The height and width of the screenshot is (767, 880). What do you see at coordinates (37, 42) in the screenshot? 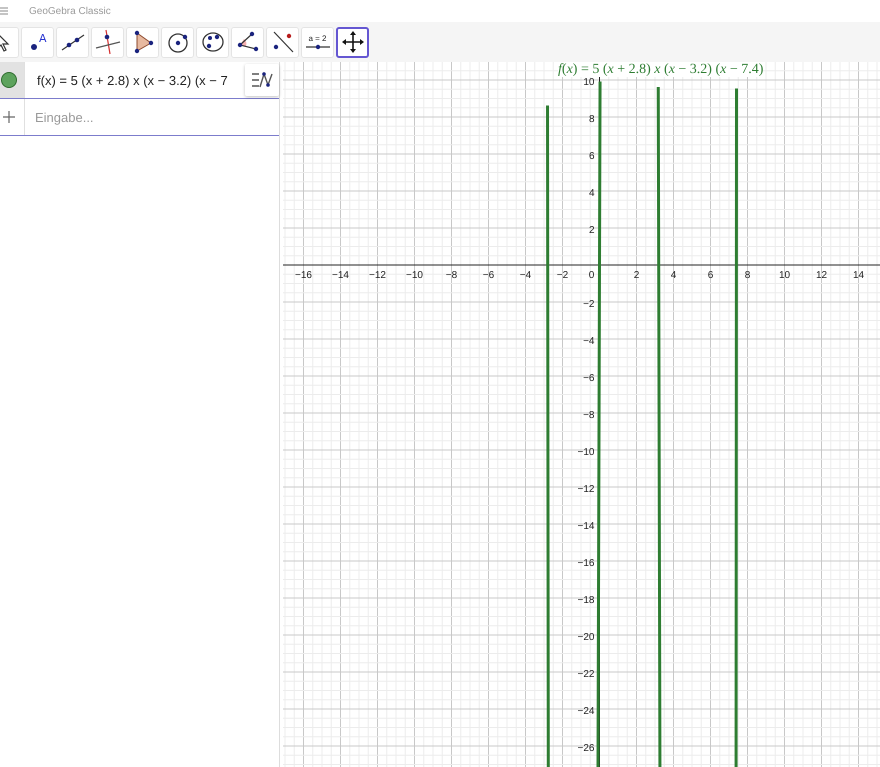
I see `tool-button: A` at bounding box center [37, 42].